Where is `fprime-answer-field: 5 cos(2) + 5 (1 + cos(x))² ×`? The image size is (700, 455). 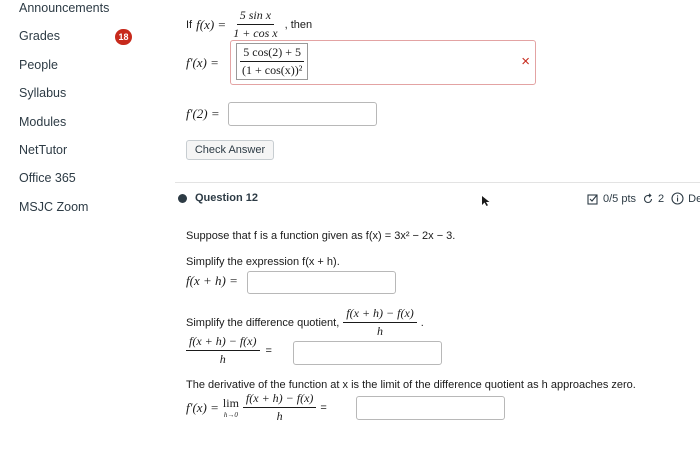 fprime-answer-field: 5 cos(2) + 5 (1 + cos(x))² × is located at coordinates (383, 62).